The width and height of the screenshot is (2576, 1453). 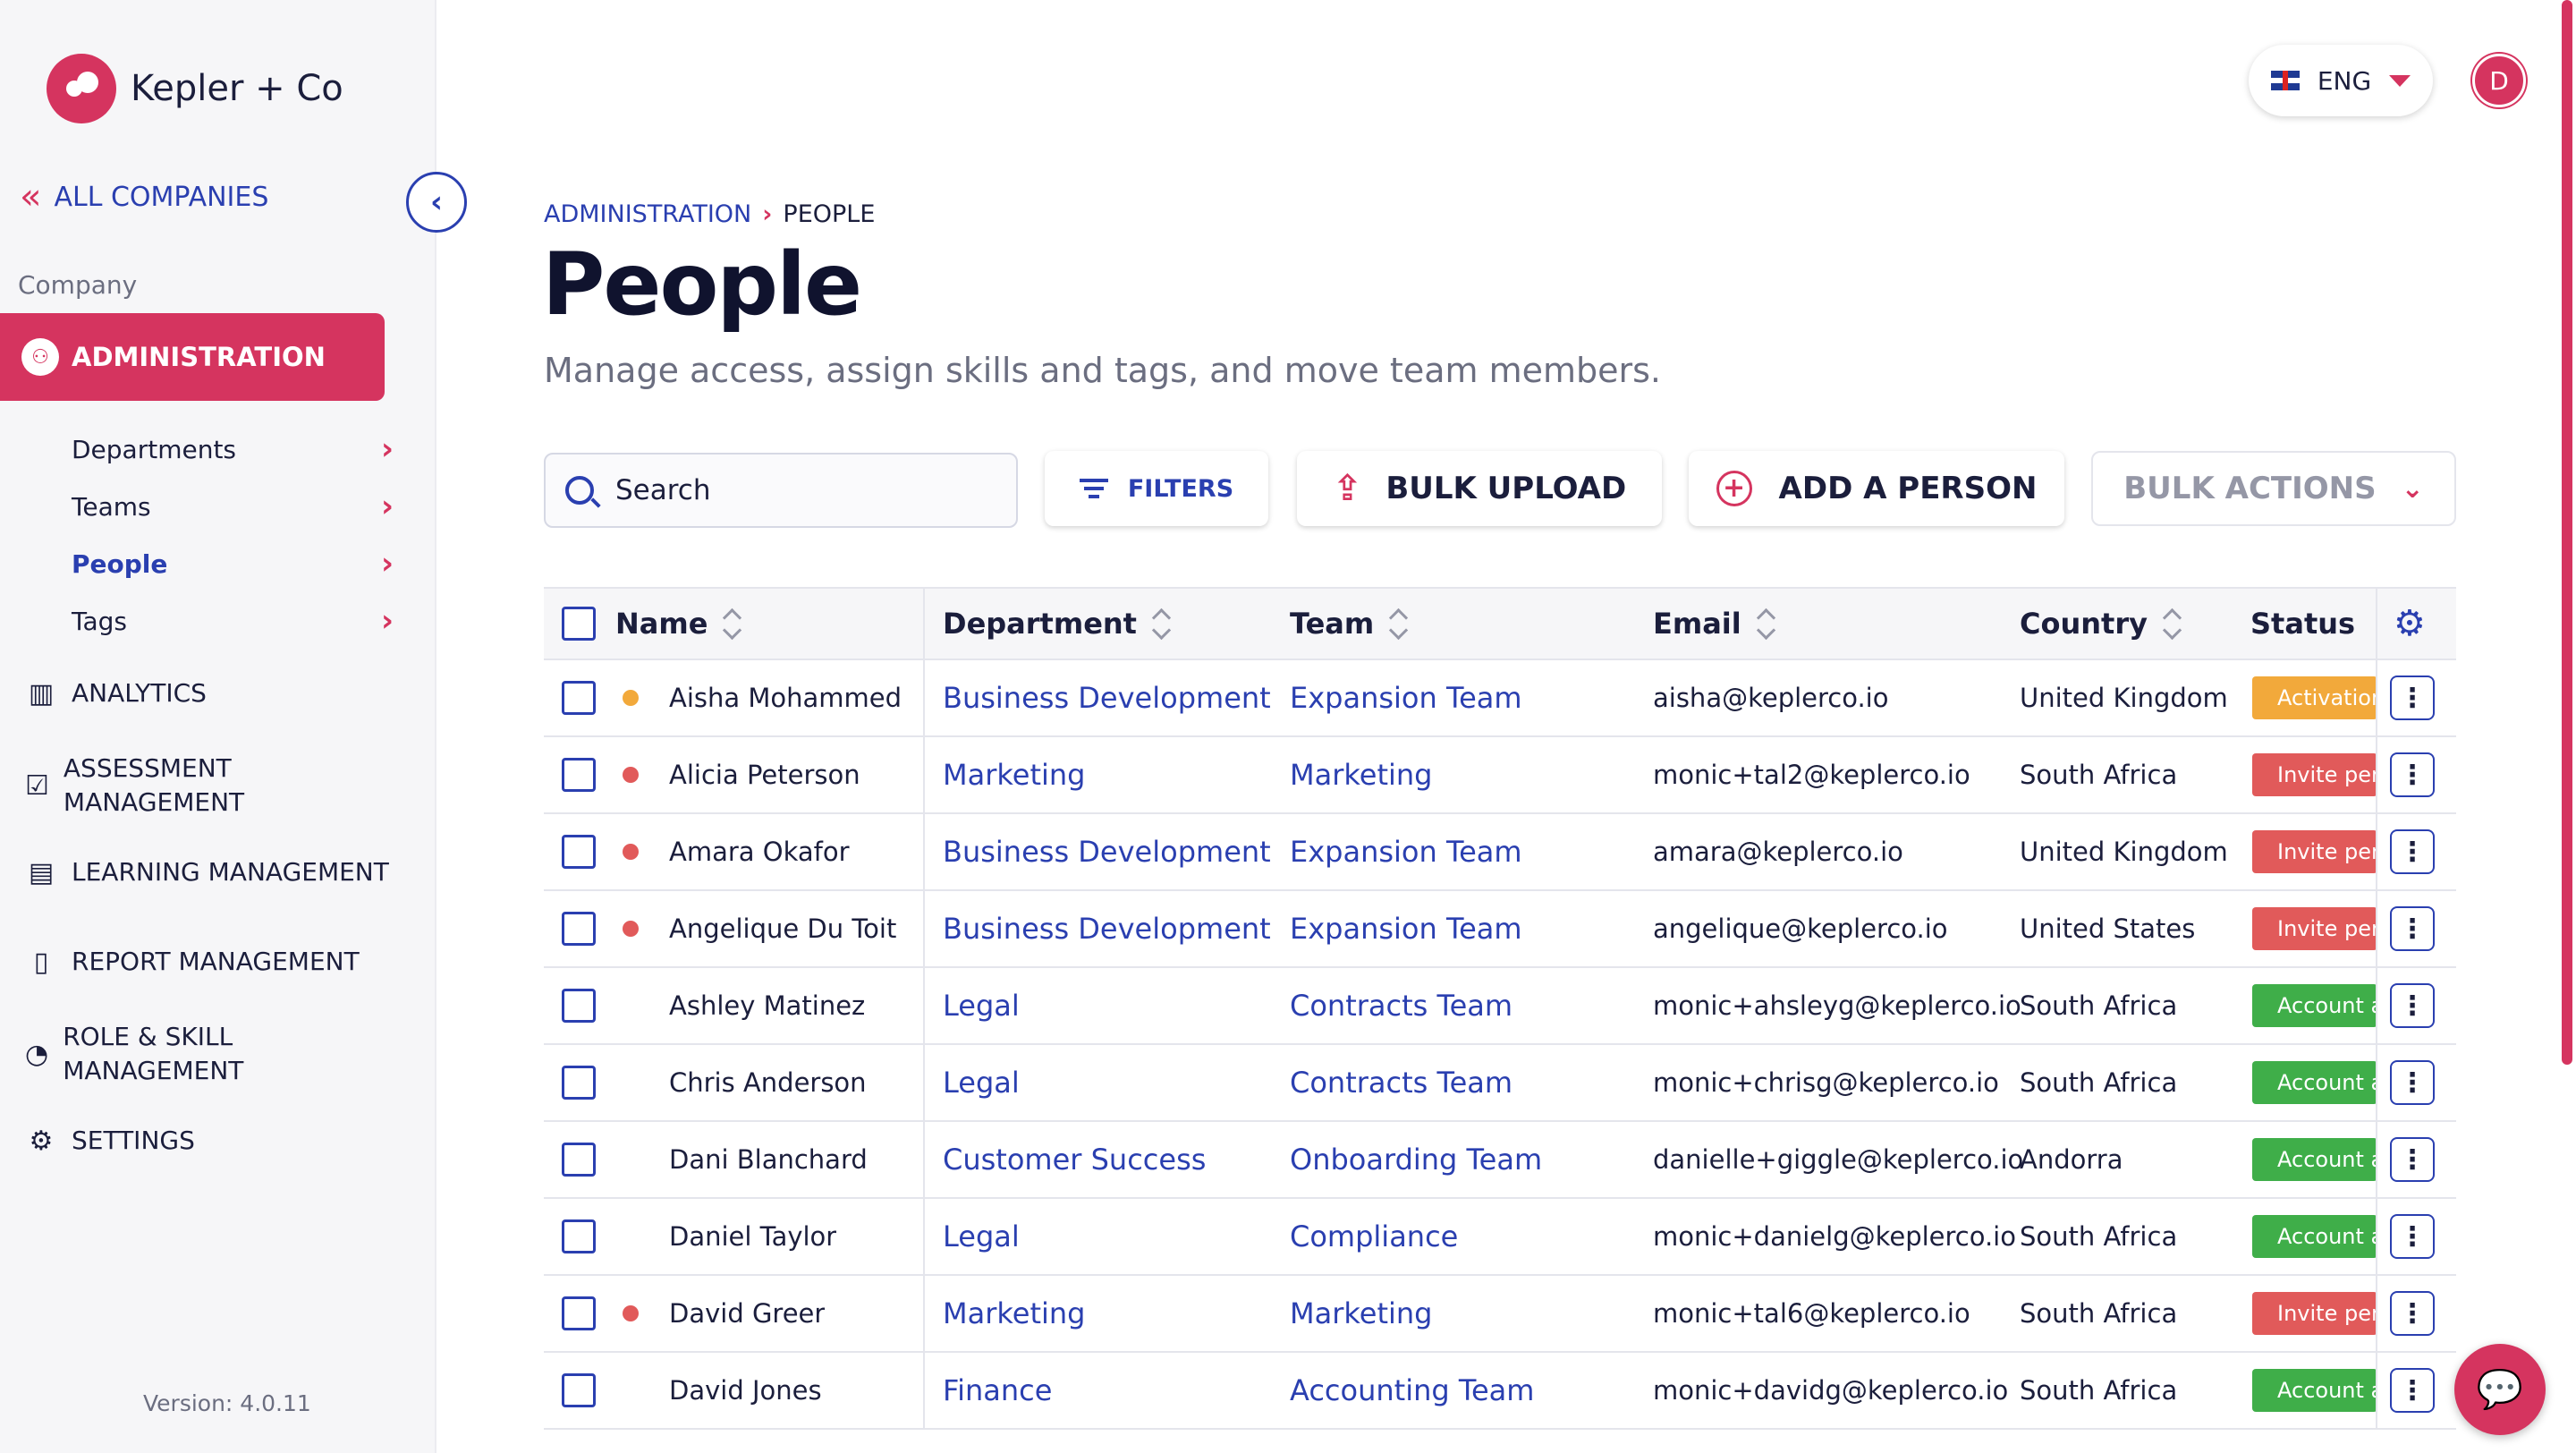 I want to click on person-name: Daniel Taylor, so click(x=753, y=1236).